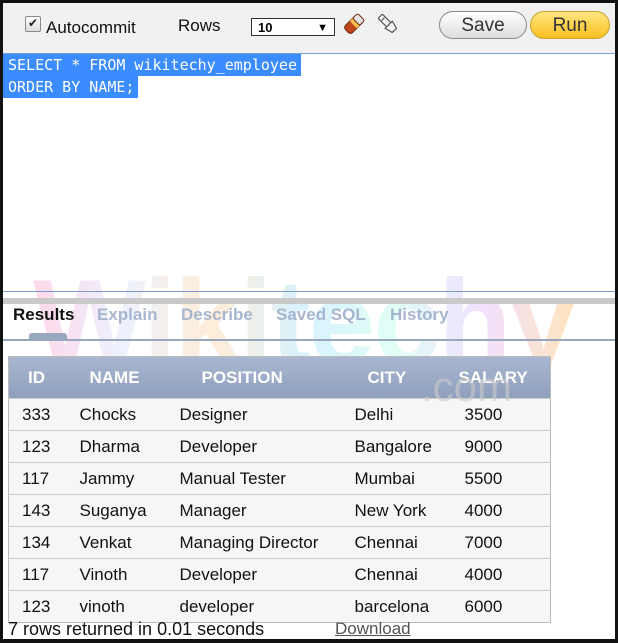  Describe the element at coordinates (401, 478) in the screenshot. I see `cell-city: Mumbai` at that location.